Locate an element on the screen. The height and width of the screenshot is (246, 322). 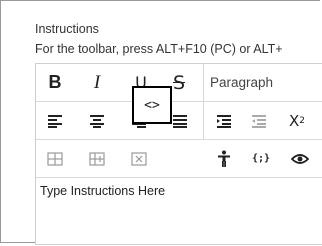
outdent-button is located at coordinates (259, 120).